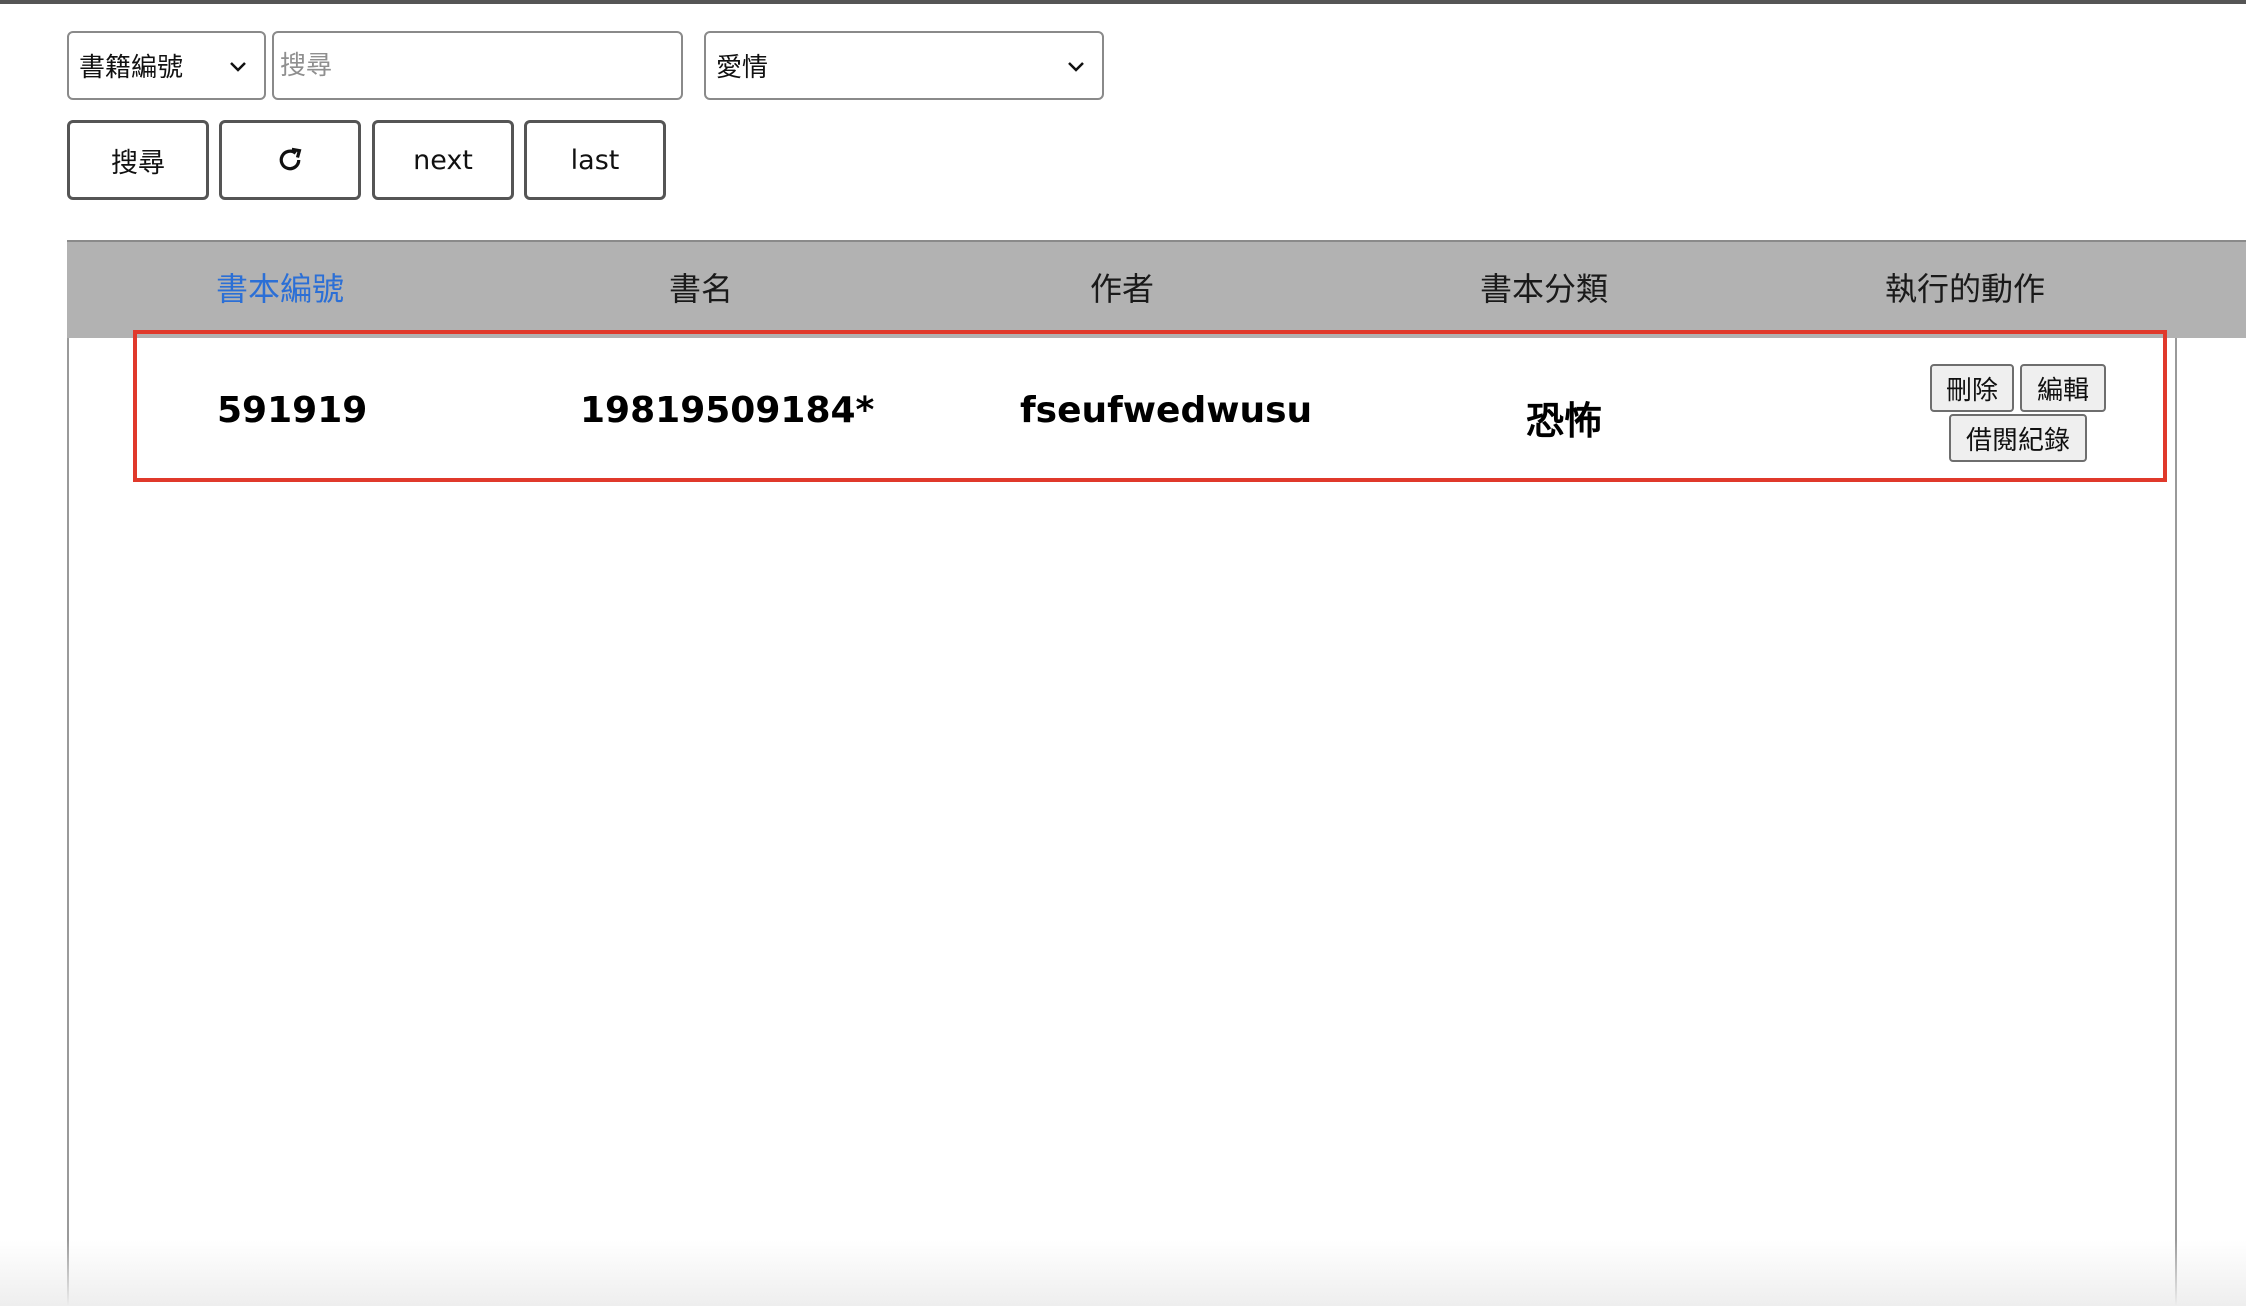 Image resolution: width=2246 pixels, height=1306 pixels. What do you see at coordinates (477, 65) in the screenshot?
I see `search-input` at bounding box center [477, 65].